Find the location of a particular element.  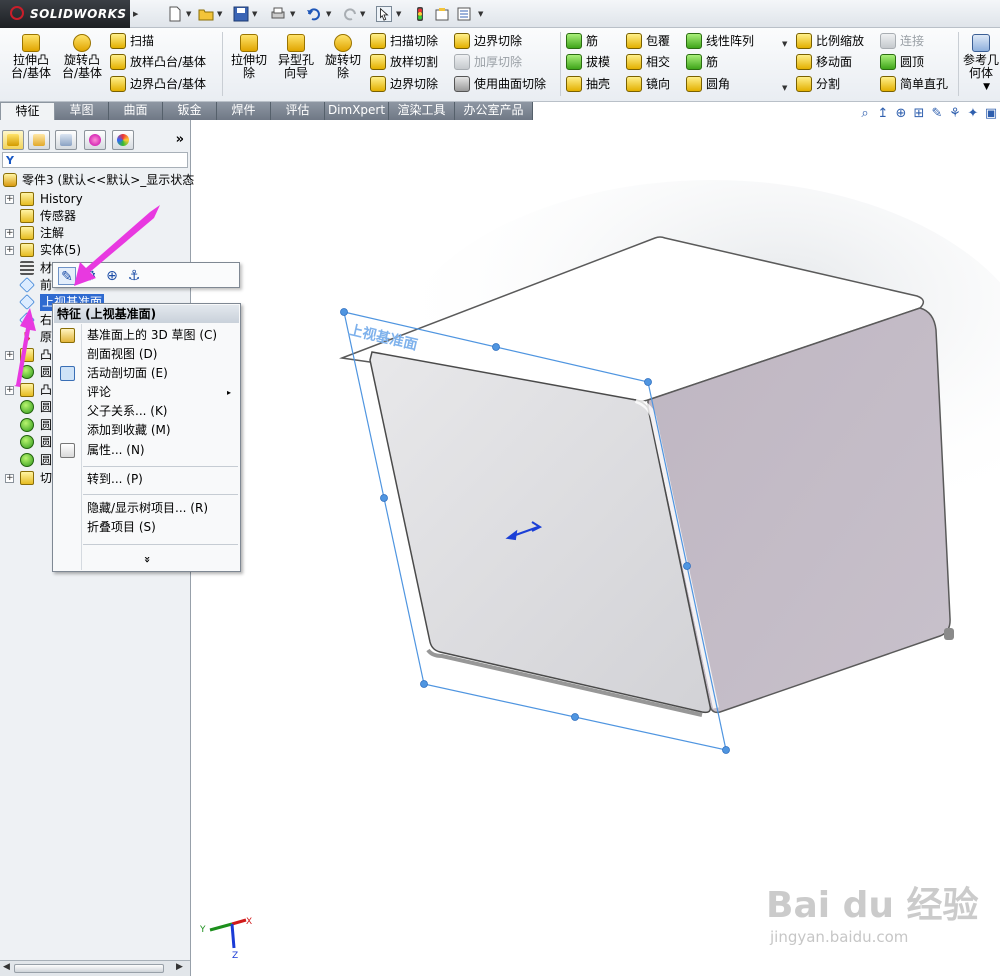

hole-wizard-button: 异型孔向导 is located at coordinates (296, 57).